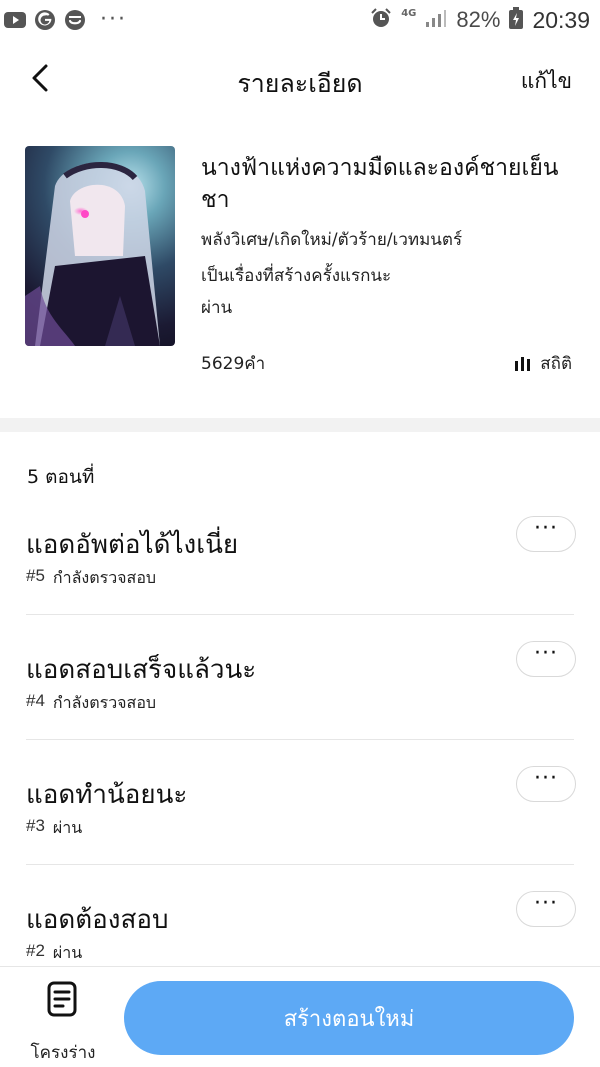 The width and height of the screenshot is (600, 1067). I want to click on episode-item: แอดสอบเสร็จแล้วนะ #4 กำลังตรวจสอบ ···, so click(301, 677).